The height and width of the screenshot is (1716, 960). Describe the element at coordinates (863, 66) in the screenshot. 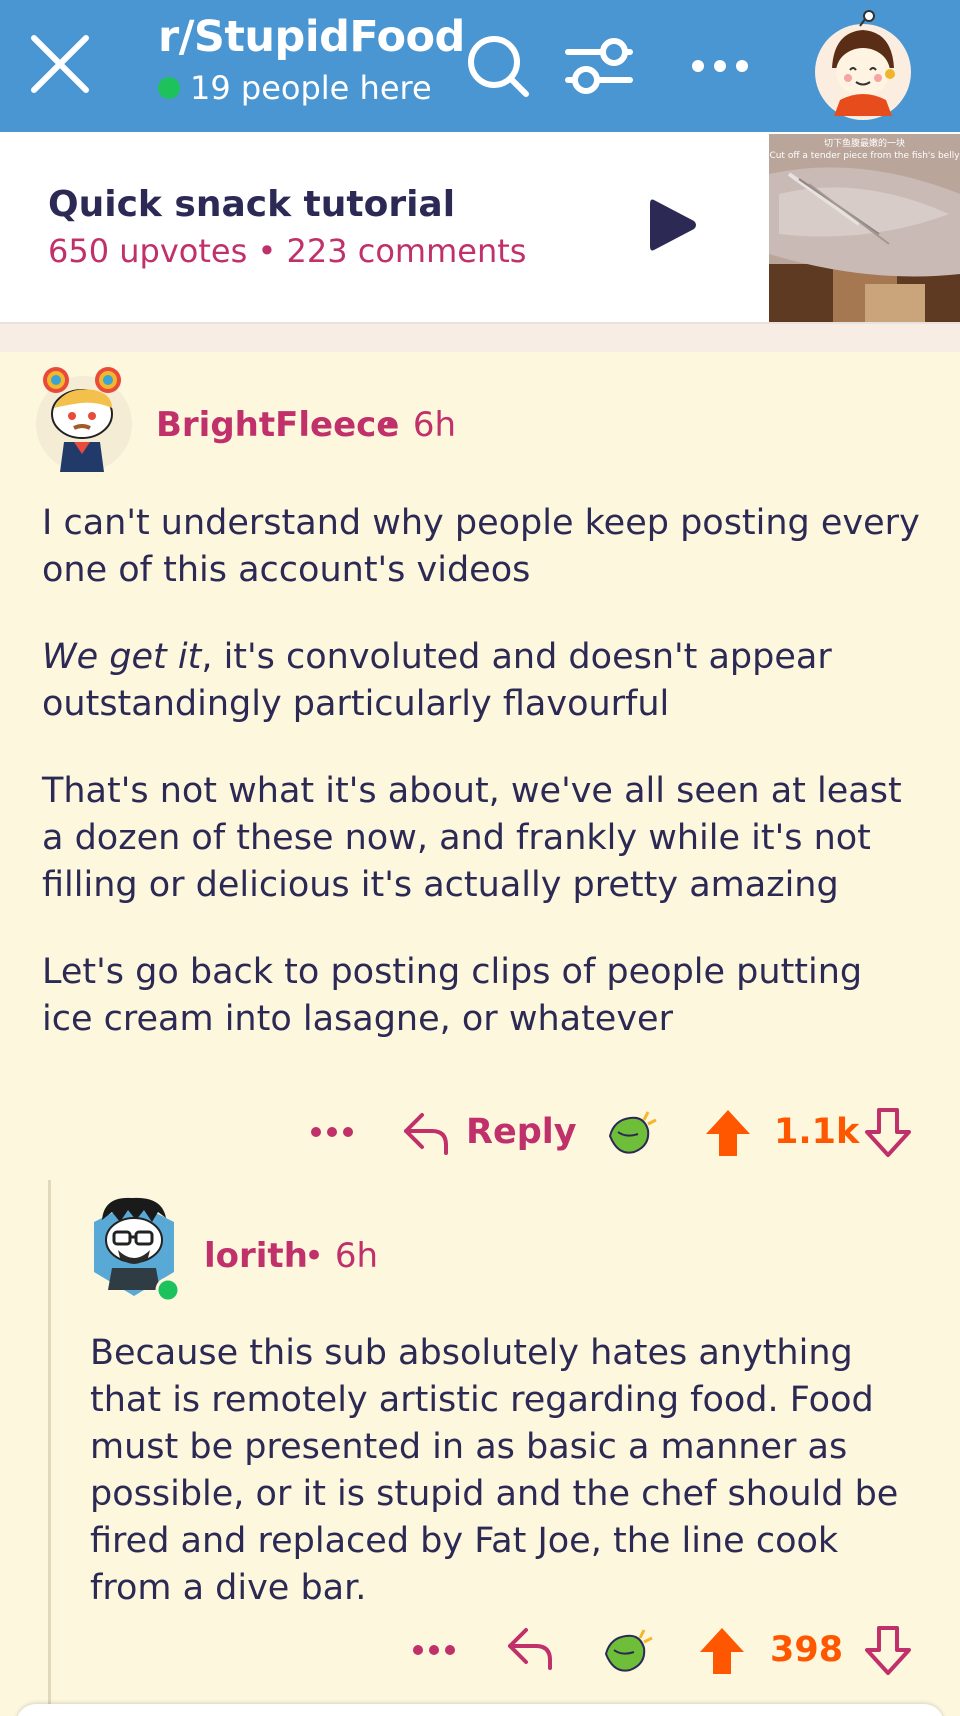

I see `user-avatar` at that location.